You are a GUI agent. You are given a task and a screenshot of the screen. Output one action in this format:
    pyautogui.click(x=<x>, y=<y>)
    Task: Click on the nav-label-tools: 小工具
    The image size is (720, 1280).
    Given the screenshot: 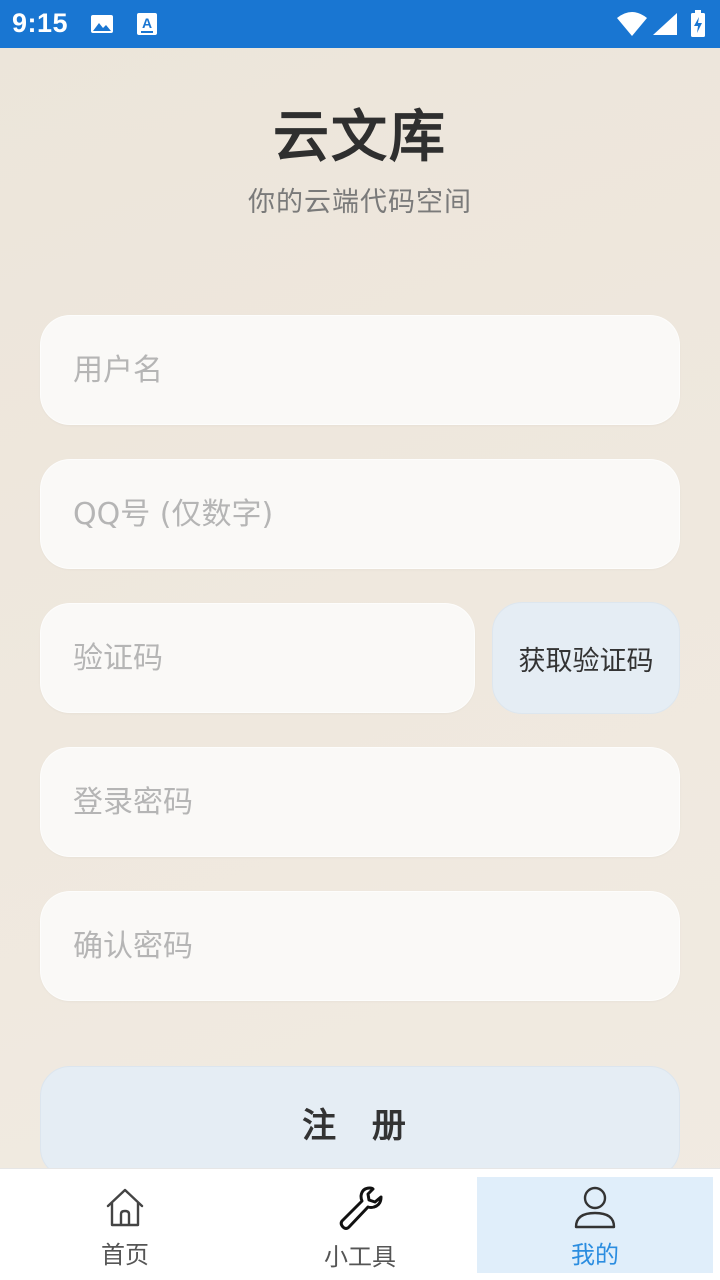 What is the action you would take?
    pyautogui.click(x=360, y=1257)
    